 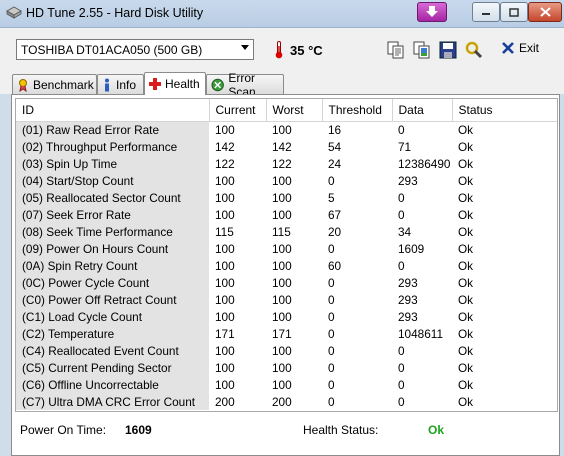 I want to click on cell-id: (04) Start/Stop Count, so click(x=112, y=180).